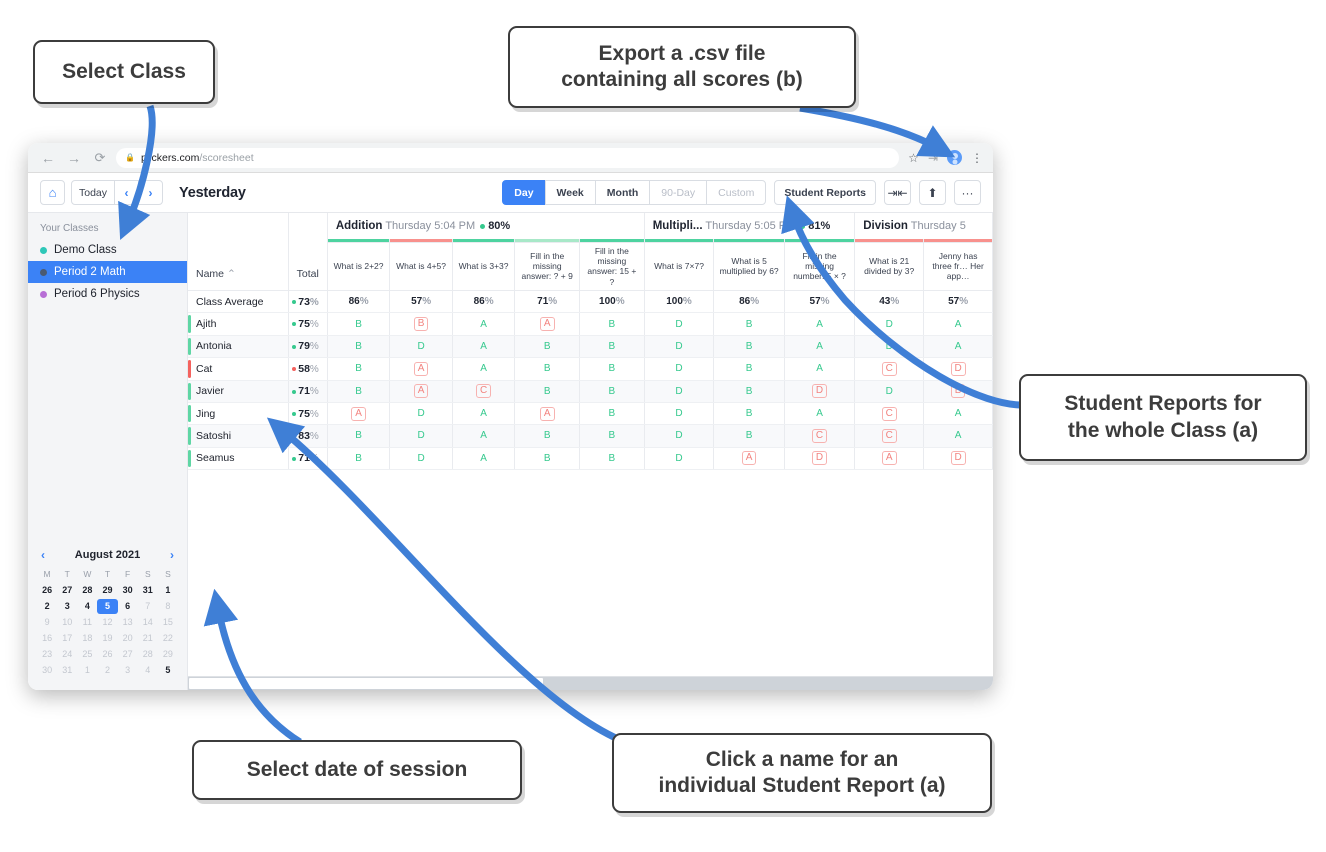 The height and width of the screenshot is (852, 1326). What do you see at coordinates (107, 622) in the screenshot?
I see `calendar-day: 12` at bounding box center [107, 622].